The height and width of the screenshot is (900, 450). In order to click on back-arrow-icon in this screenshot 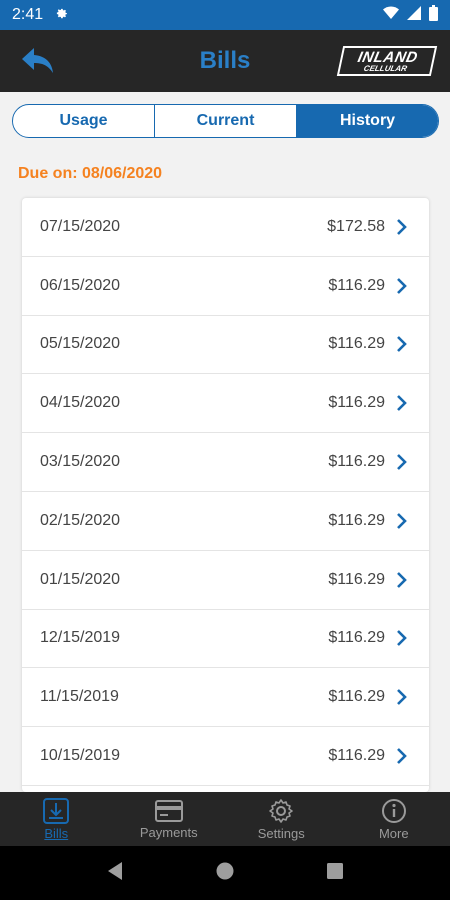, I will do `click(37, 60)`.